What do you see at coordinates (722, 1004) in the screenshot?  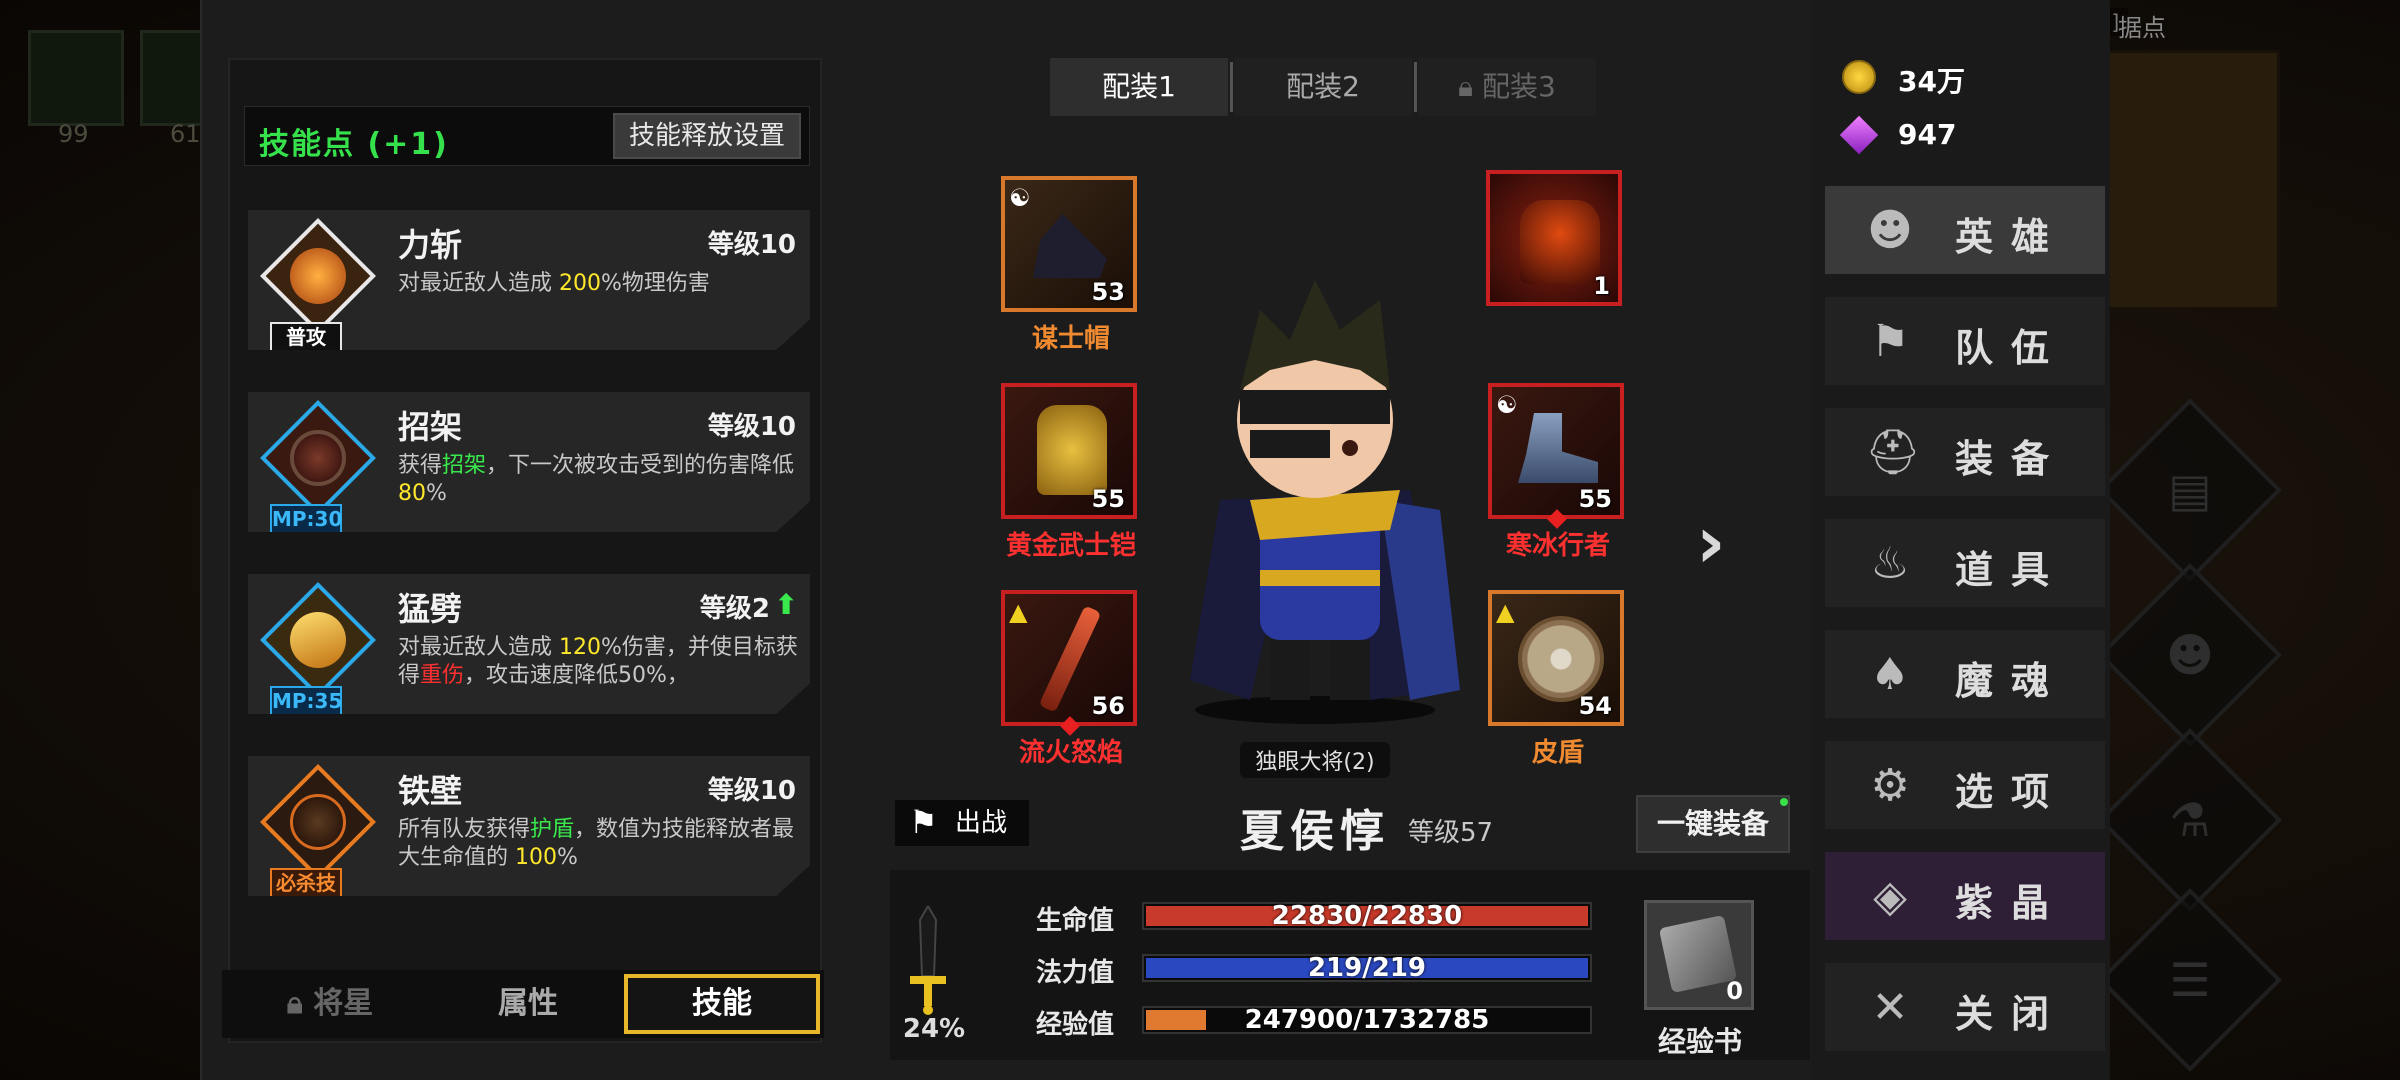 I see `tab-skills: 技能` at bounding box center [722, 1004].